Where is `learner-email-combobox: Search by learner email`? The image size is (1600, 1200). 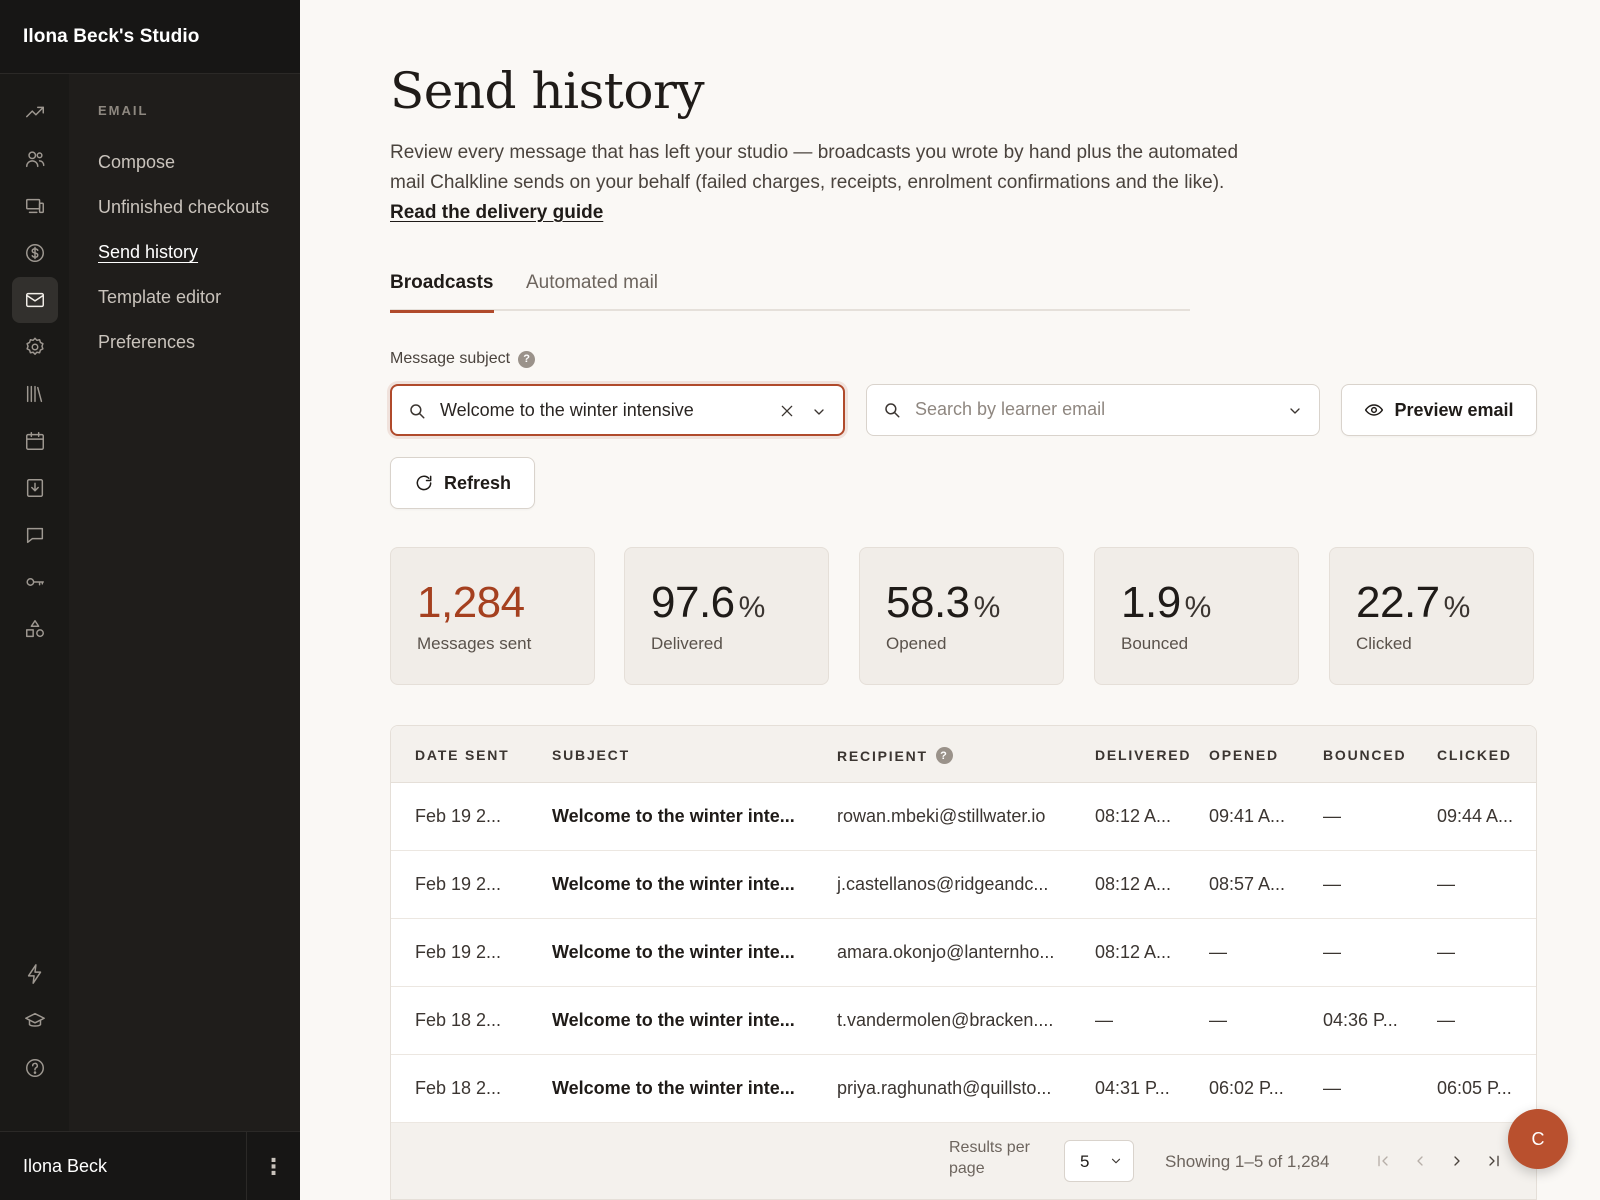 learner-email-combobox: Search by learner email is located at coordinates (1093, 410).